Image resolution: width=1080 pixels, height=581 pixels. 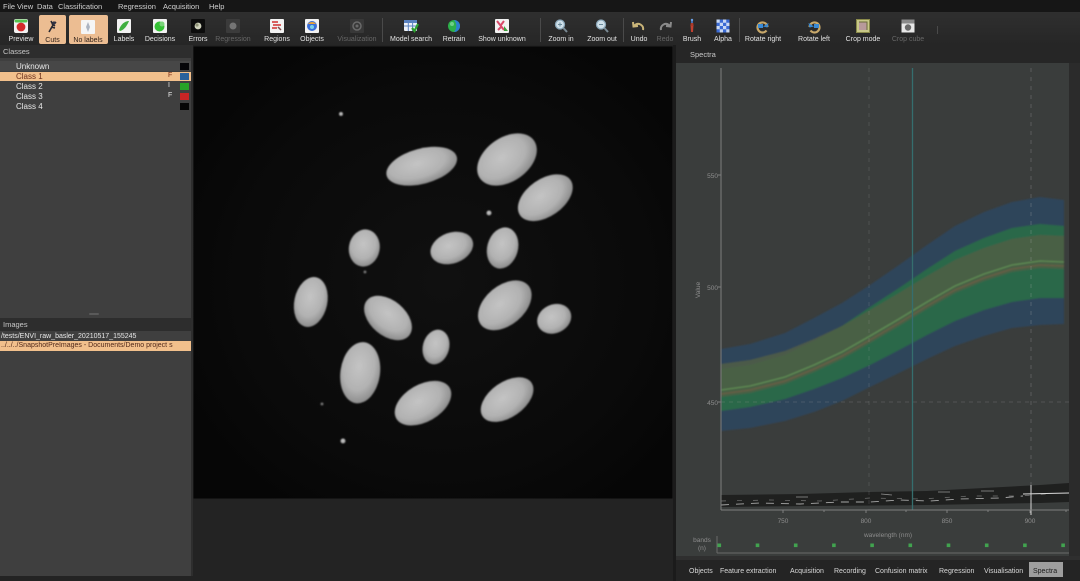 I want to click on svg-text: 900, so click(x=1030, y=521).